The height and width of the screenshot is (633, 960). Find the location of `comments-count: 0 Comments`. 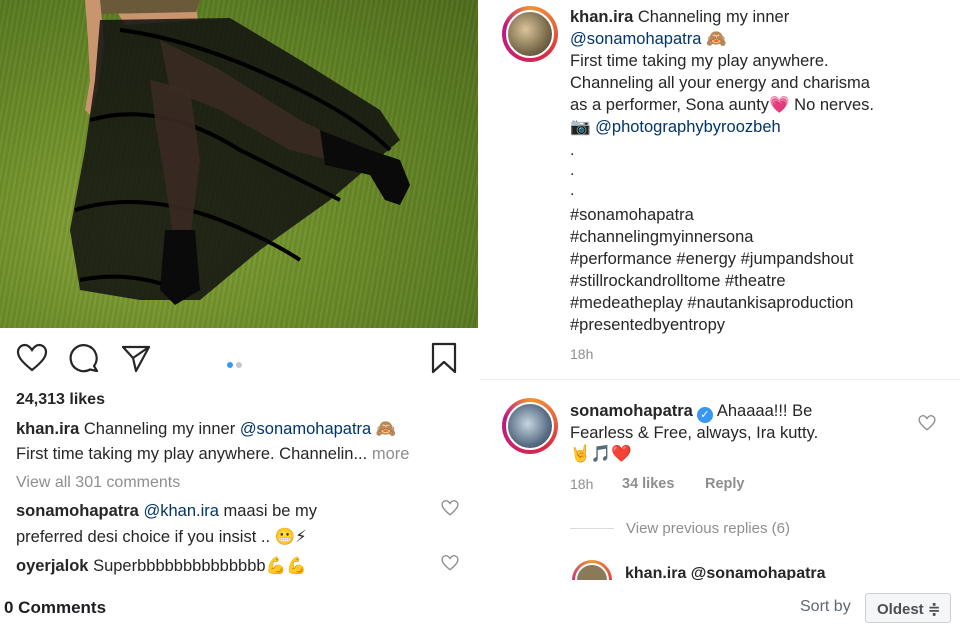

comments-count: 0 Comments is located at coordinates (55, 607).